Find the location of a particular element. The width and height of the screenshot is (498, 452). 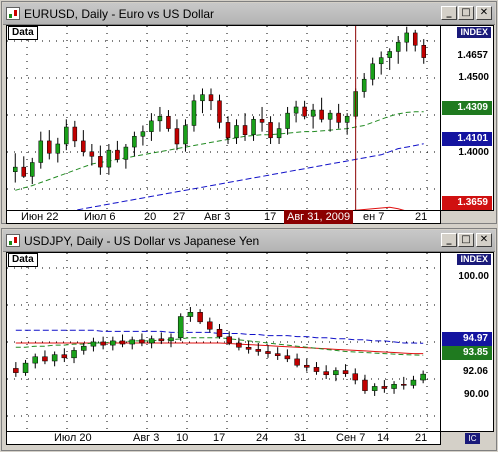

usdjpy-x-tick: 14 is located at coordinates (383, 438).